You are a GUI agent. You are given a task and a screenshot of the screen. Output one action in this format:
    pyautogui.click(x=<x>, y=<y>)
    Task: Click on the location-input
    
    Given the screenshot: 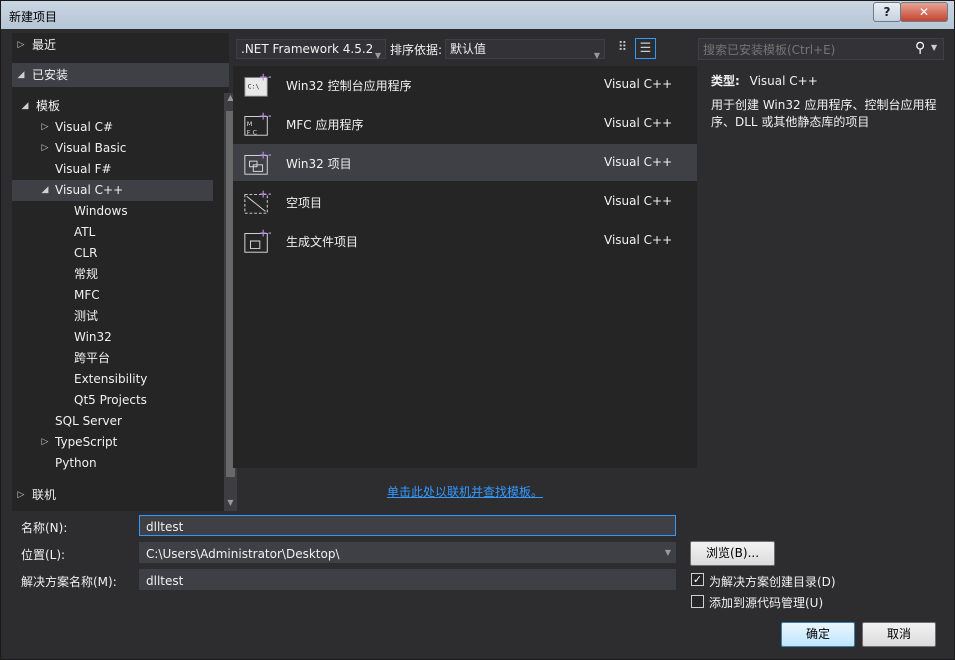 What is the action you would take?
    pyautogui.click(x=396, y=554)
    